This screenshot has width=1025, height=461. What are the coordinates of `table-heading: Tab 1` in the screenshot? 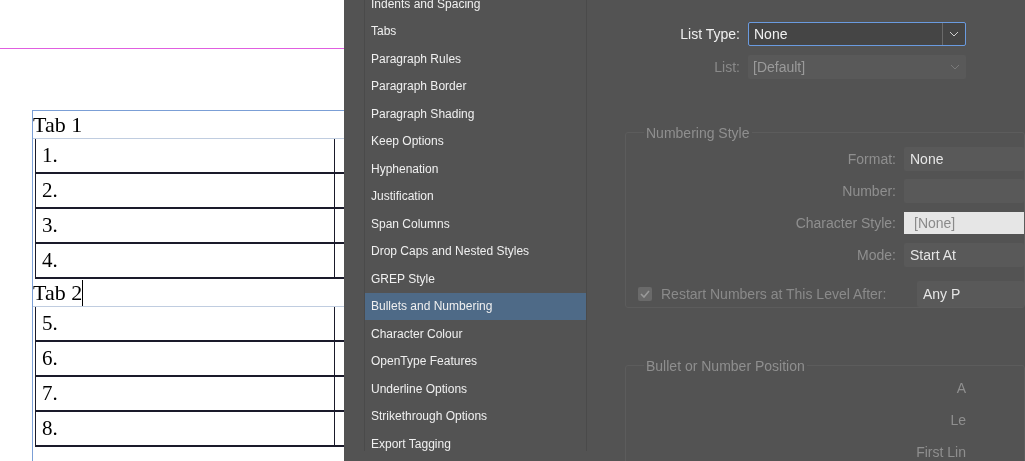 It's located at (58, 125).